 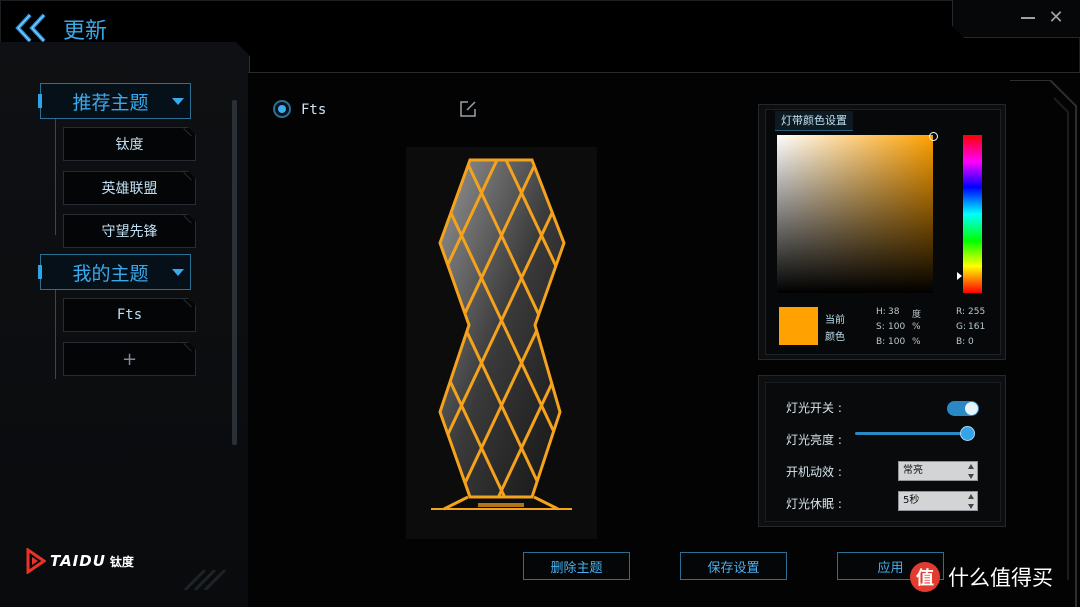 I want to click on theme-radio-label: Fts, so click(x=314, y=110).